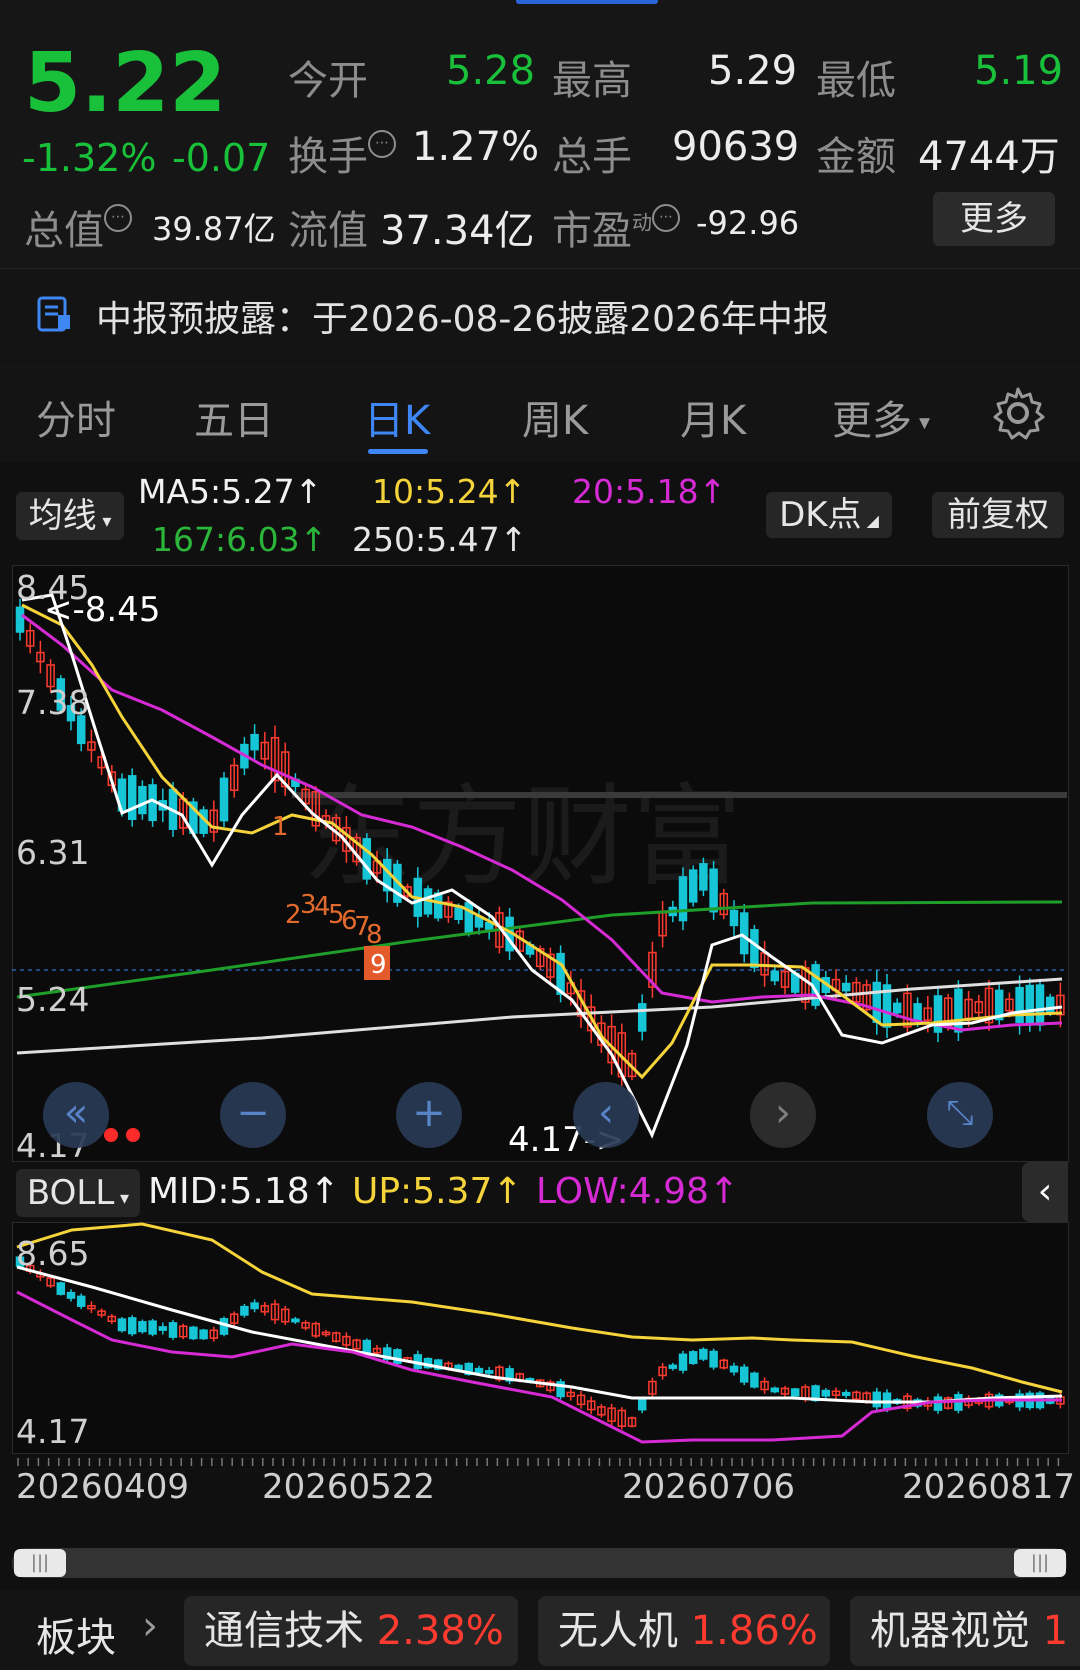 Image resolution: width=1080 pixels, height=1670 pixels. What do you see at coordinates (78, 227) in the screenshot?
I see `mktcap-label: 总值 ⋯` at bounding box center [78, 227].